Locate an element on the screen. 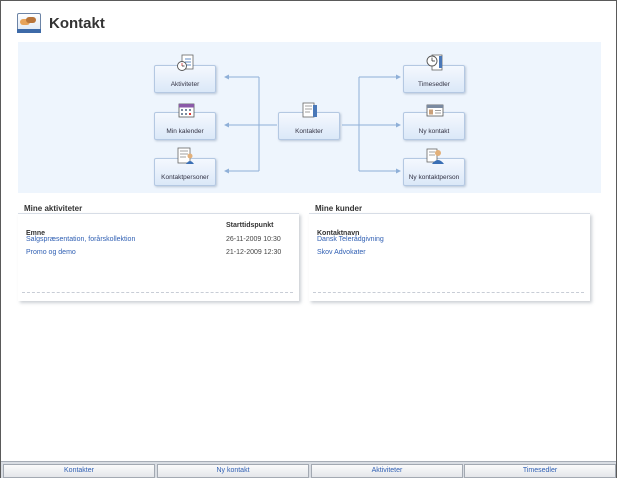  node-label: Kontaktpersoner is located at coordinates (185, 177).